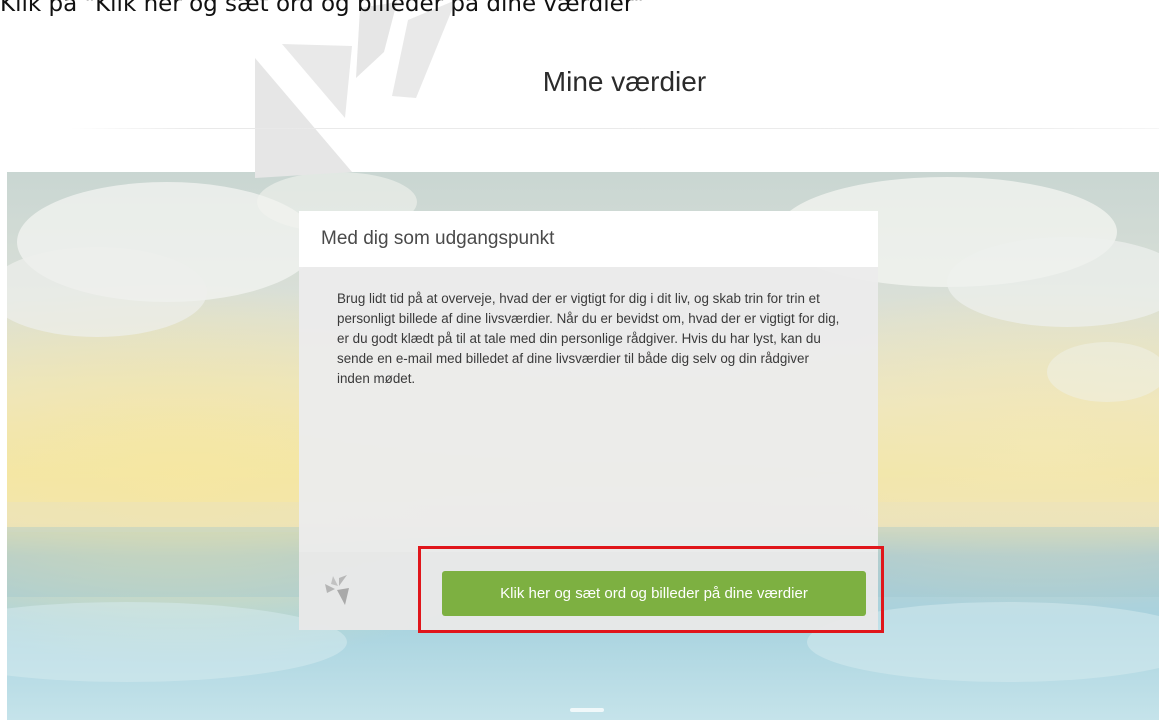 The height and width of the screenshot is (720, 1159). What do you see at coordinates (614, 128) in the screenshot?
I see `header-divider` at bounding box center [614, 128].